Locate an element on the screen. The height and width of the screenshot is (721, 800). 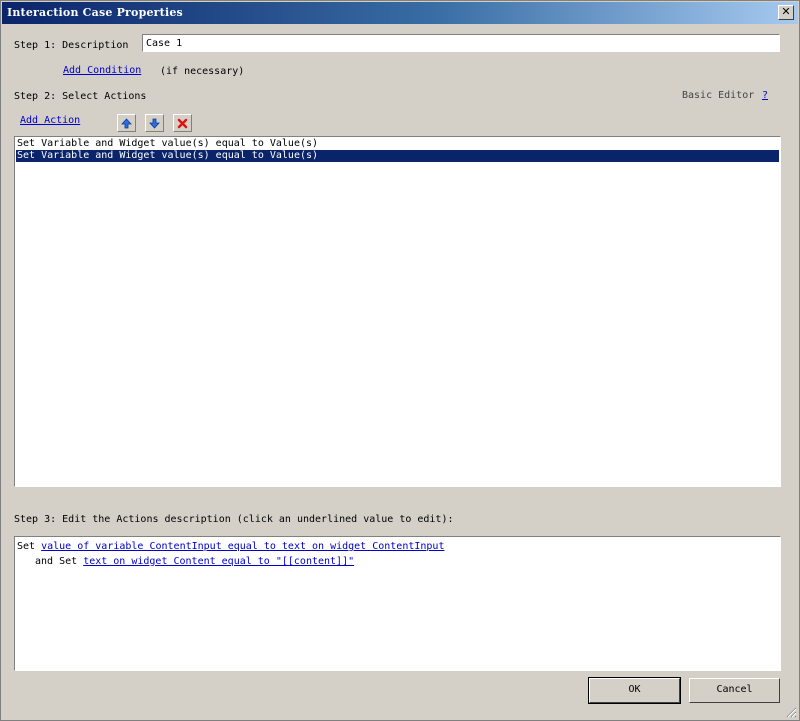
title-bar: Interaction Case Properties ✕ is located at coordinates (400, 13).